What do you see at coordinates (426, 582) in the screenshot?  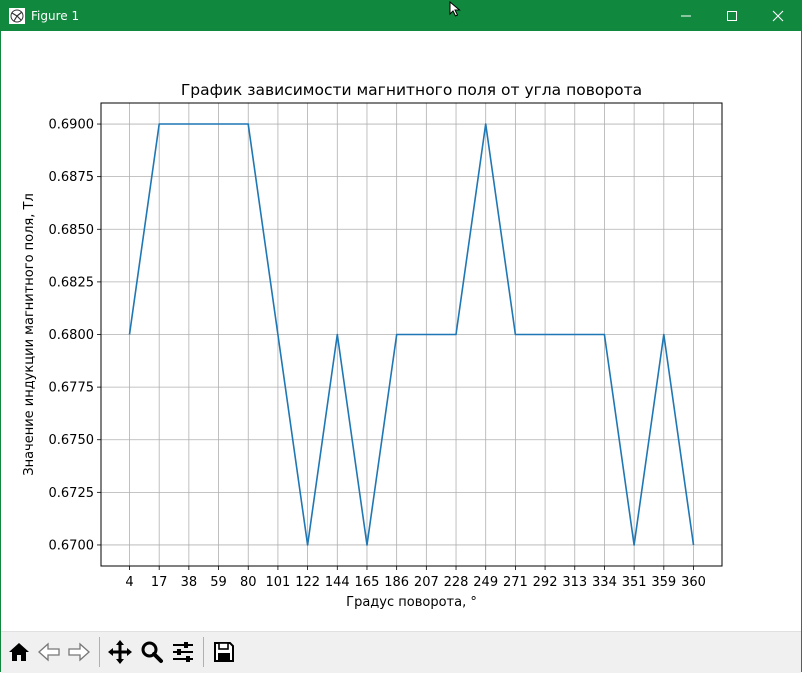 I see `x-tick-label: 207` at bounding box center [426, 582].